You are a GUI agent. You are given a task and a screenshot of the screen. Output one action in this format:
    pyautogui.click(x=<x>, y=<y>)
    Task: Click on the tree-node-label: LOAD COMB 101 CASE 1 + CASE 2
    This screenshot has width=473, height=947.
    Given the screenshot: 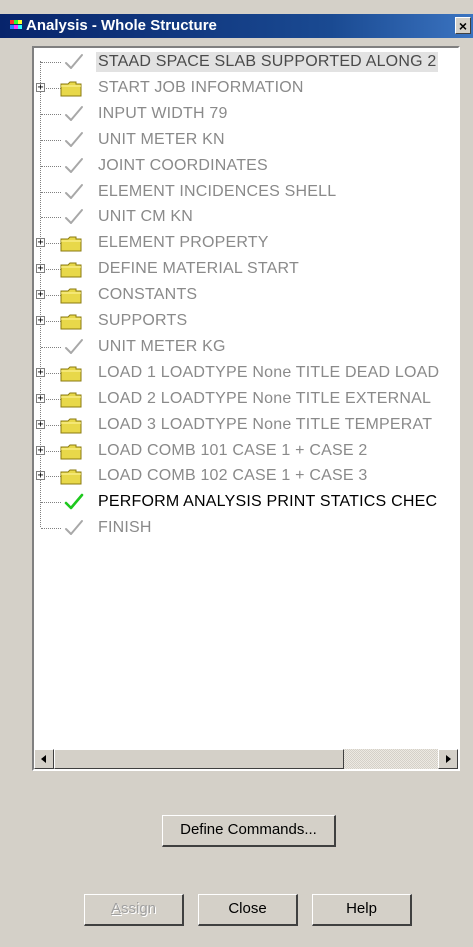 What is the action you would take?
    pyautogui.click(x=233, y=450)
    